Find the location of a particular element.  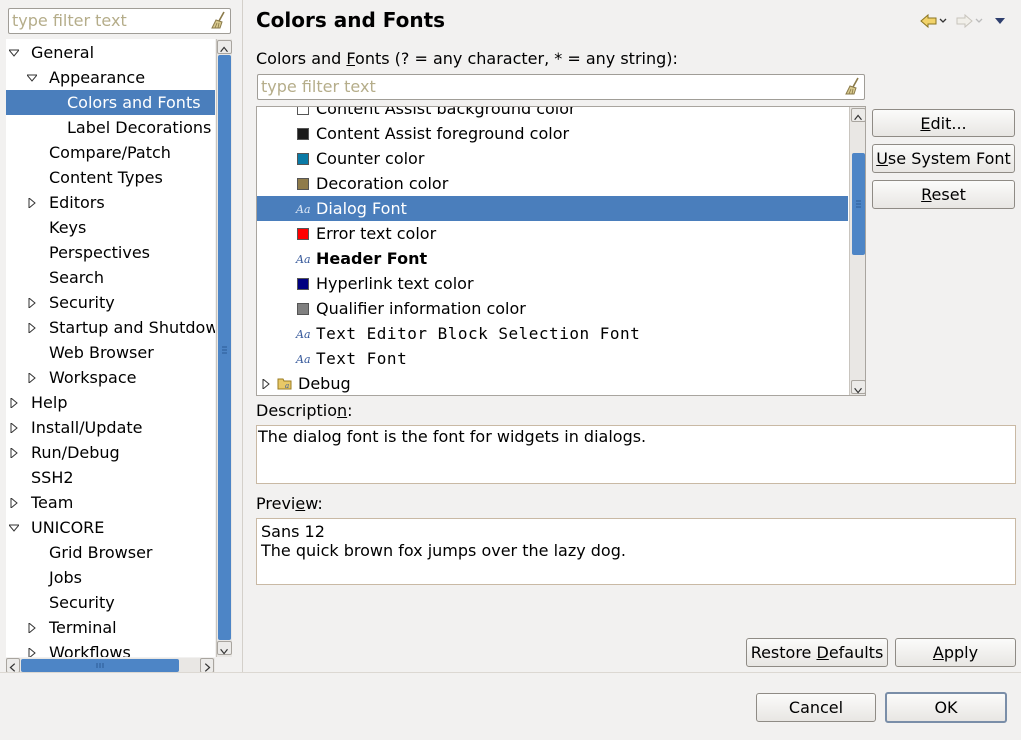

tree-hscroll-thumb is located at coordinates (100, 665).